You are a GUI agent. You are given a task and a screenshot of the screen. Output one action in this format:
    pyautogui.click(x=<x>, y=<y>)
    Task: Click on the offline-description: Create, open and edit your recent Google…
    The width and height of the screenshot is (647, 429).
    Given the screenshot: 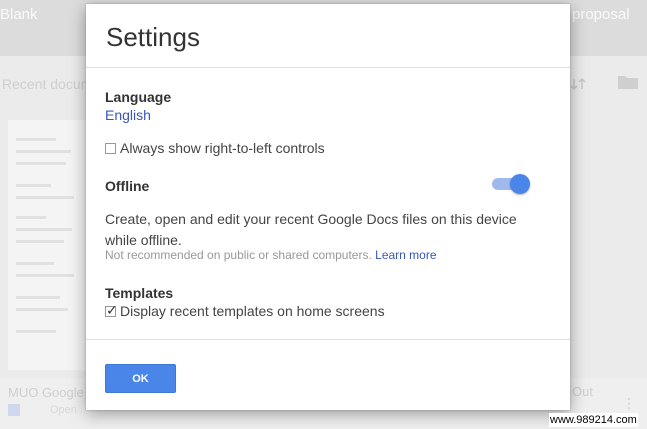 What is the action you would take?
    pyautogui.click(x=311, y=229)
    